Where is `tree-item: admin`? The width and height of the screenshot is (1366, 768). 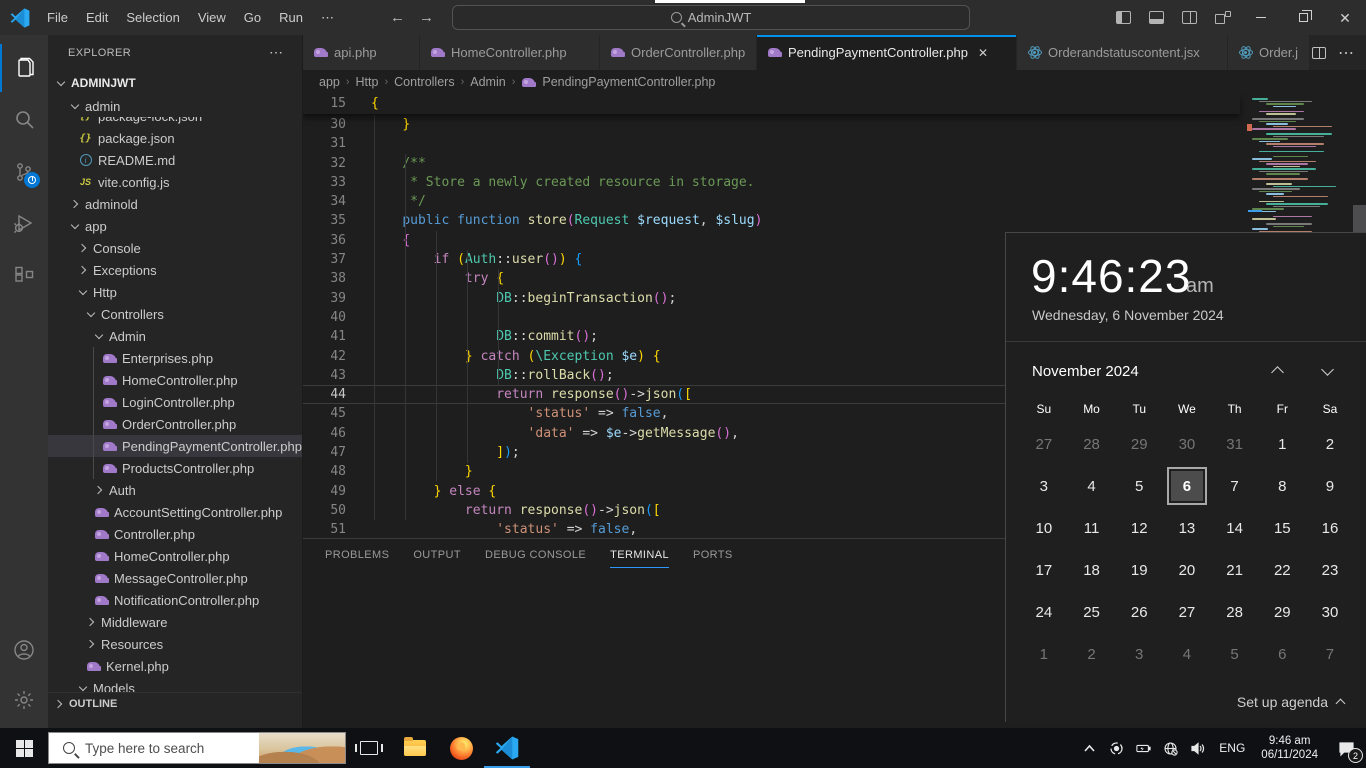
tree-item: admin is located at coordinates (175, 106).